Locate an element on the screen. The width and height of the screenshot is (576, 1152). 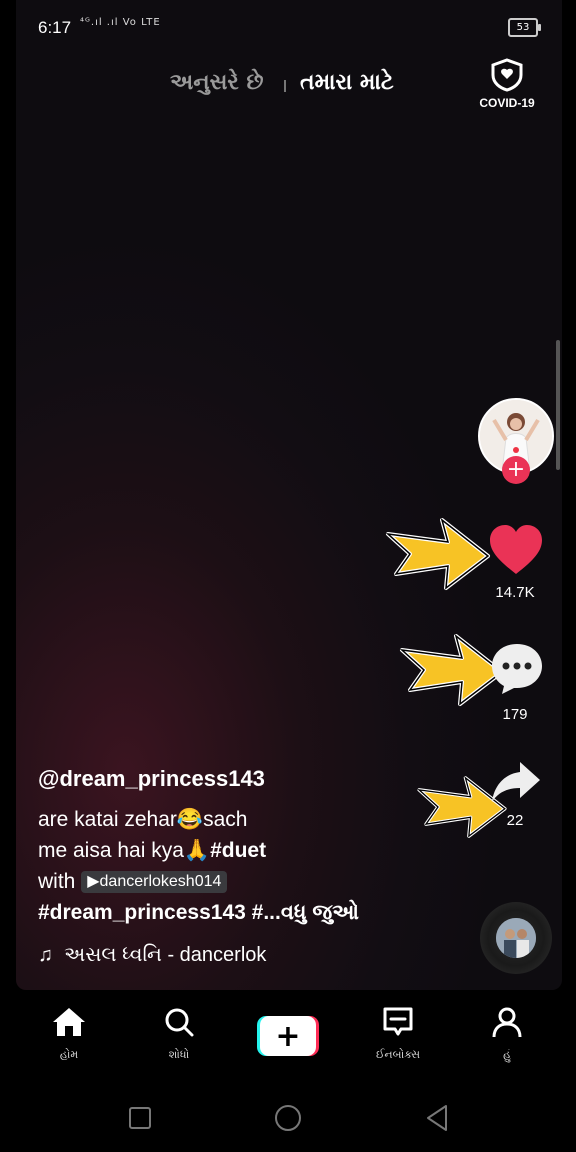
scrollbar is located at coordinates (558, 405).